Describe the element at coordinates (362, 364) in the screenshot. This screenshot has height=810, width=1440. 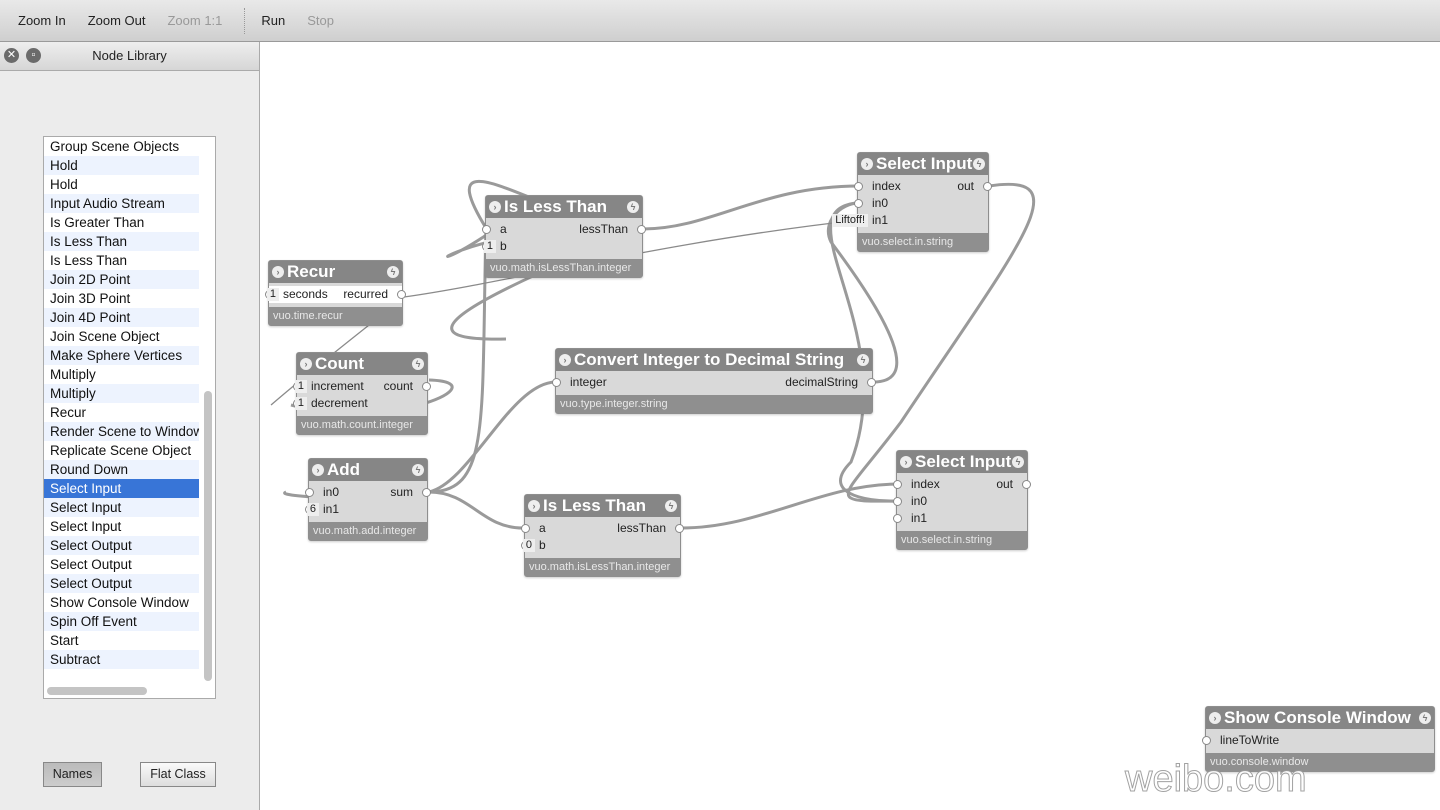
I see `node-title-bar: › Count ϟ` at that location.